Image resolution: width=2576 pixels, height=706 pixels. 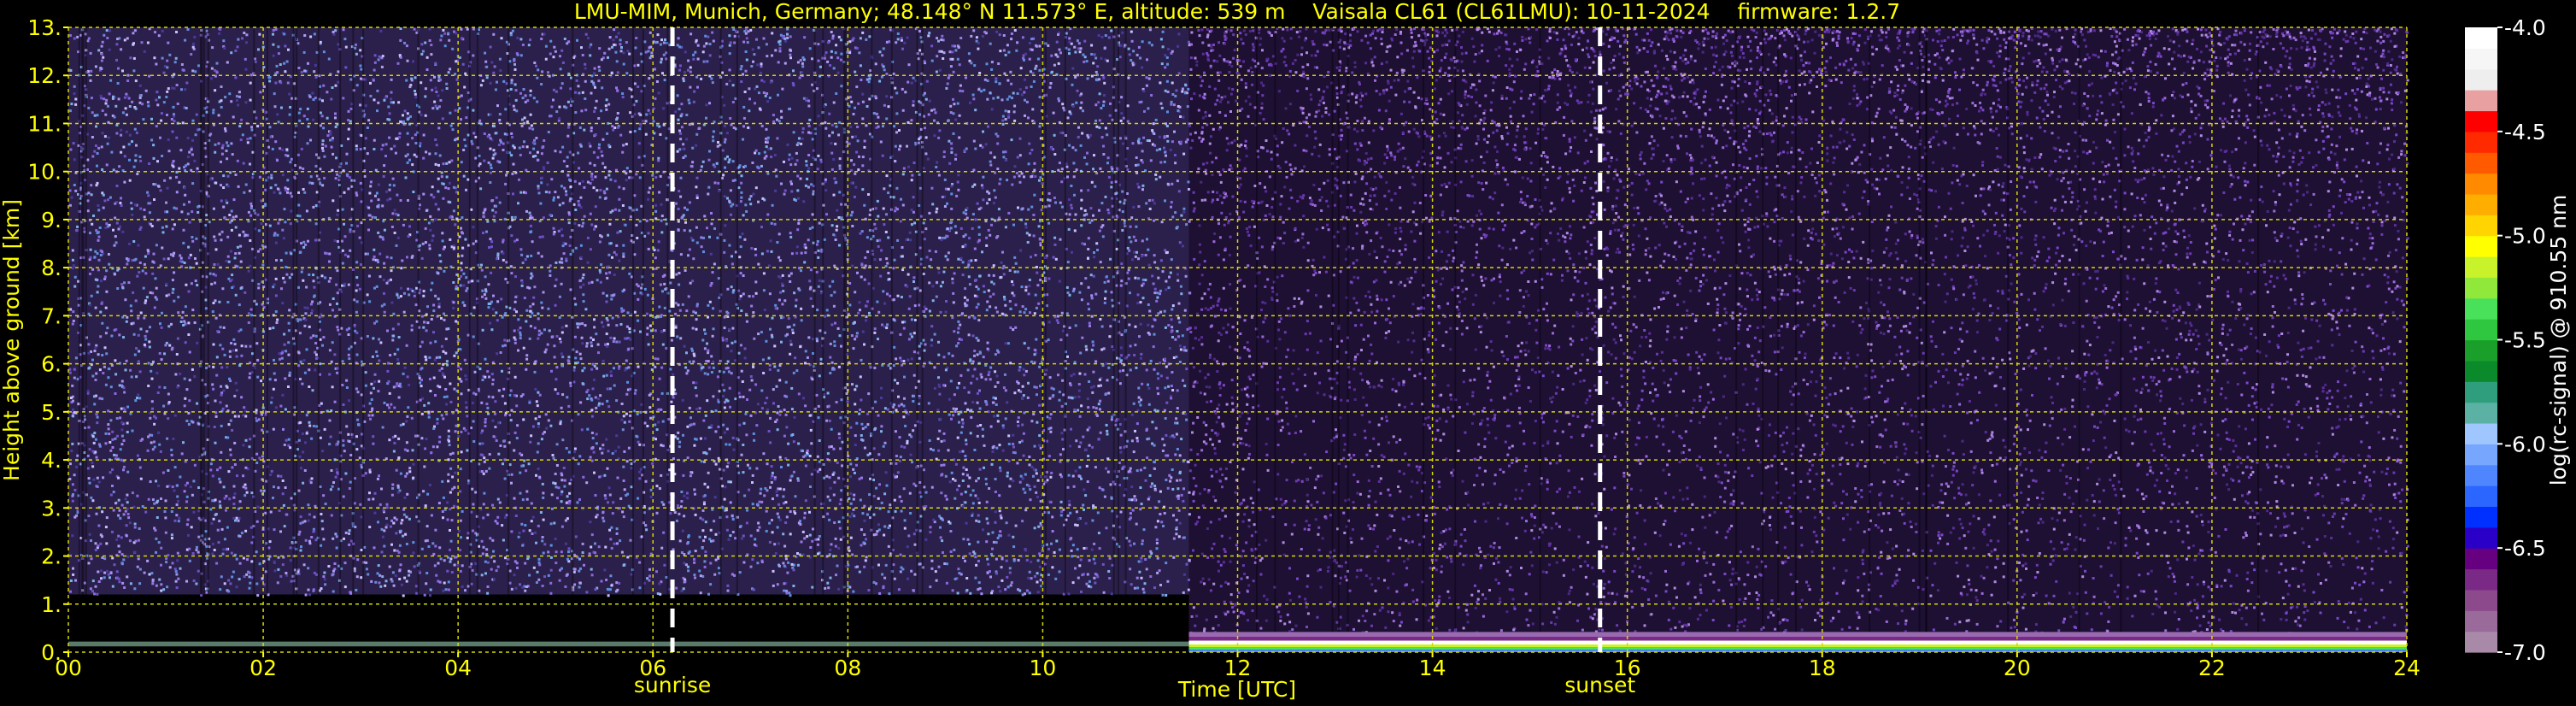 What do you see at coordinates (1236, 689) in the screenshot?
I see `x-axis-label: Time [UTC]` at bounding box center [1236, 689].